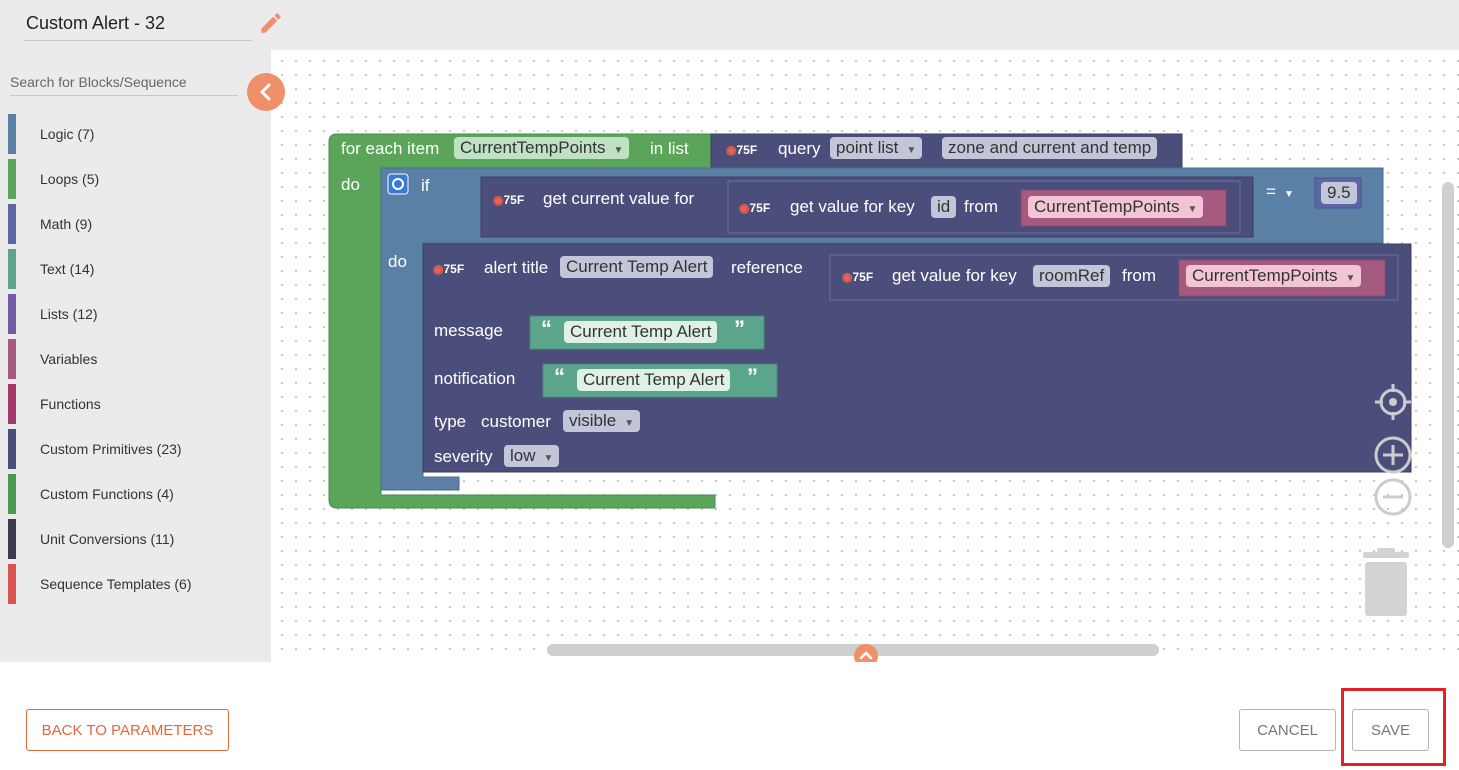  I want to click on if-do-label: do, so click(397, 261).